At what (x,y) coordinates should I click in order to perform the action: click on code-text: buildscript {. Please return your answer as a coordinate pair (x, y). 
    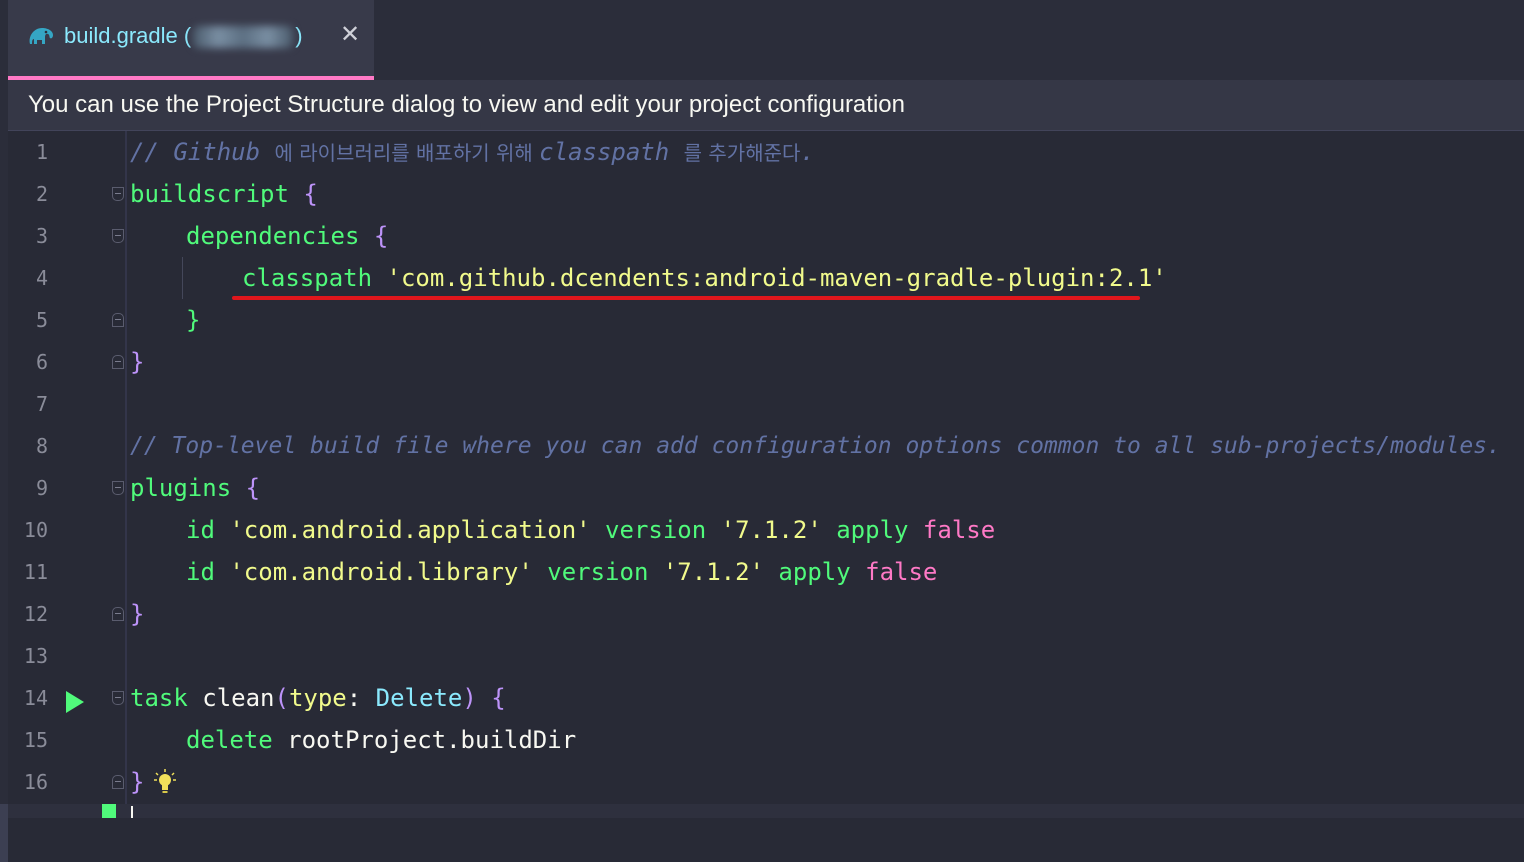
    Looking at the image, I should click on (224, 194).